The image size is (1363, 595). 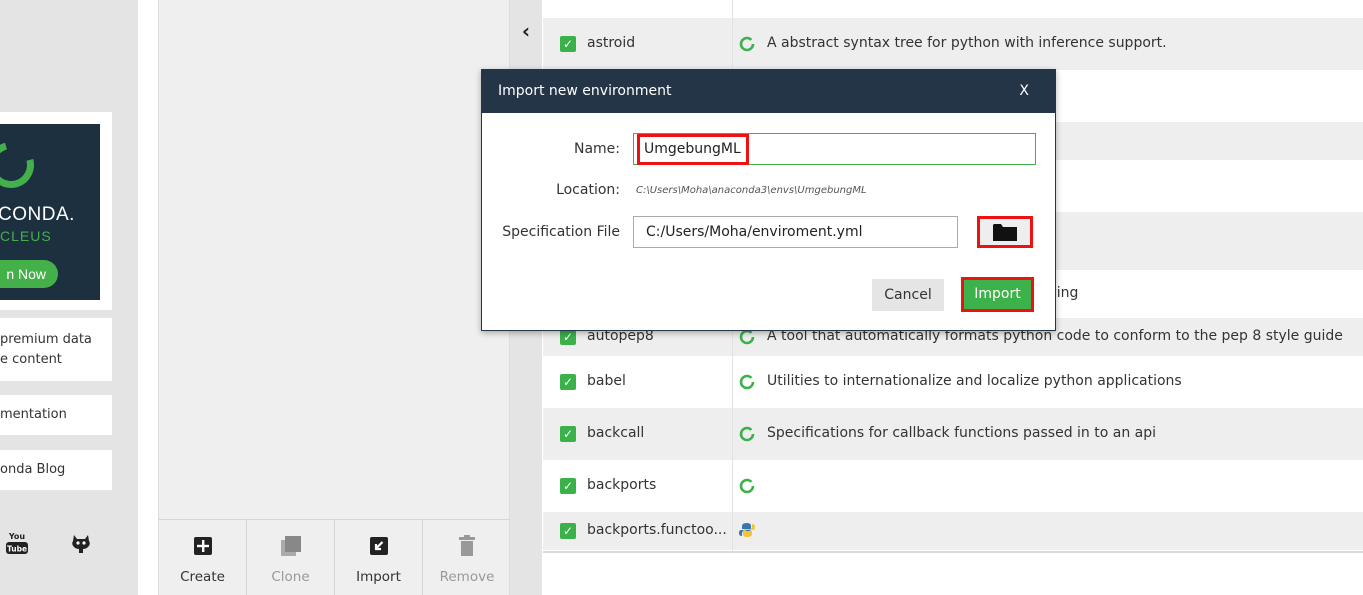 I want to click on documentation-label: mentation, so click(x=33, y=414).